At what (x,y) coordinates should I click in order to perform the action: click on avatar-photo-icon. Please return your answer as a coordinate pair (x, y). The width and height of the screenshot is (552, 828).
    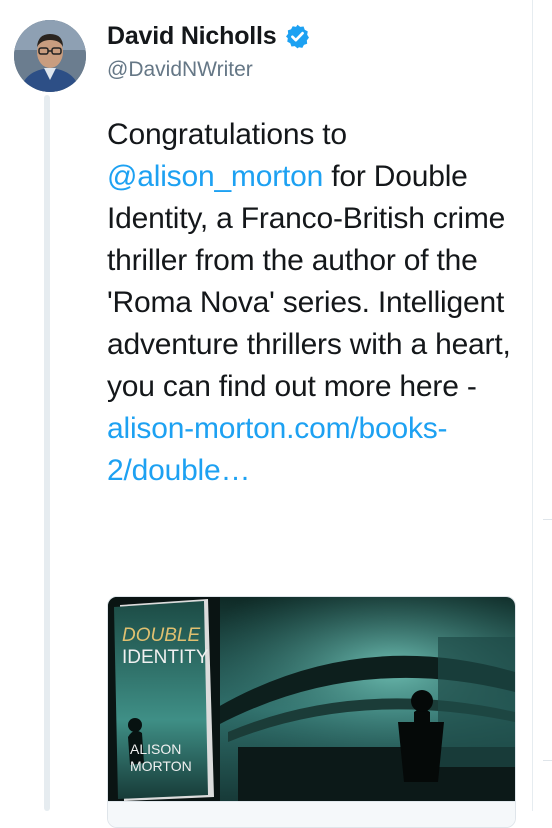
    Looking at the image, I should click on (50, 56).